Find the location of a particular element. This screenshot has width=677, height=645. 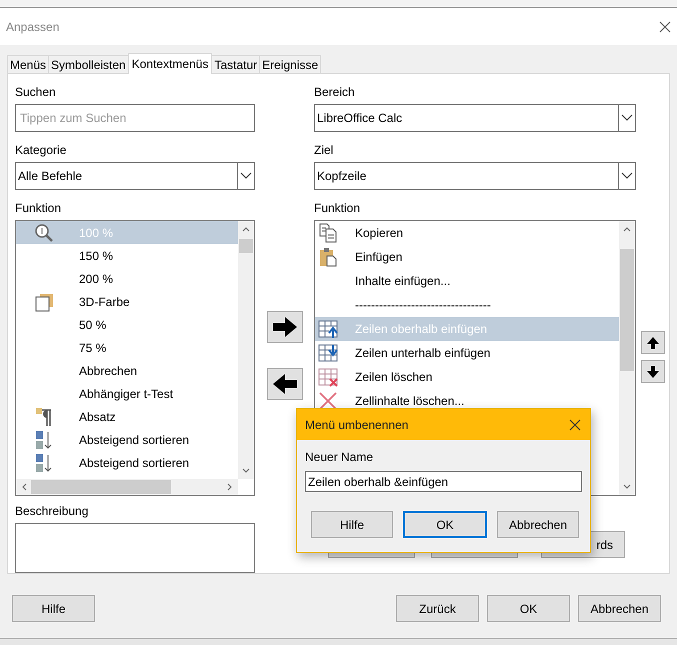

list-item: Zeilen löschen is located at coordinates (467, 377).